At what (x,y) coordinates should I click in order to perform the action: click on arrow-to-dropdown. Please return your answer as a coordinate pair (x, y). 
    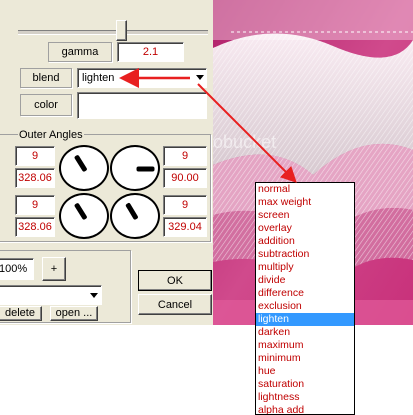
    Looking at the image, I should click on (247, 133).